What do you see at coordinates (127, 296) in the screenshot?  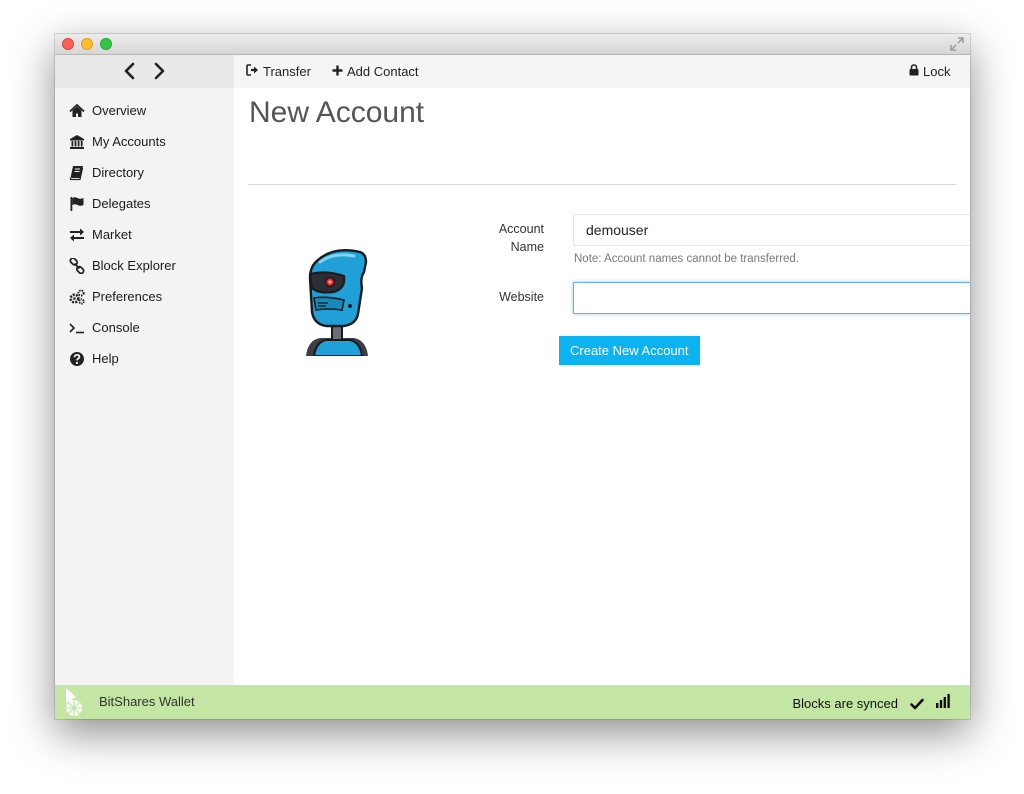 I see `sidebar-item-label: Preferences` at bounding box center [127, 296].